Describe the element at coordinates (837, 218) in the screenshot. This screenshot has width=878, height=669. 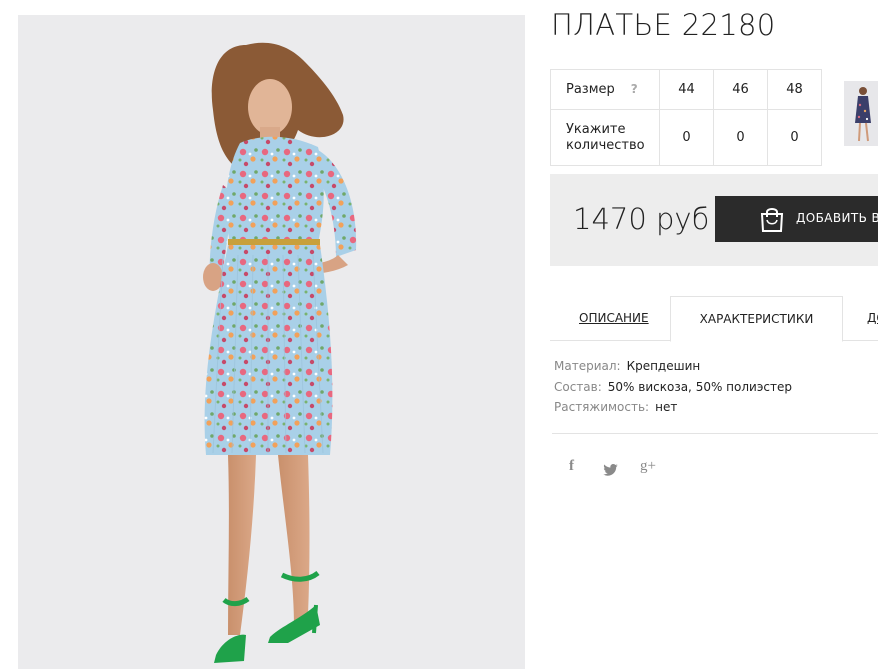
I see `add-to-cart-label: ДОБАВИТЬ В` at that location.